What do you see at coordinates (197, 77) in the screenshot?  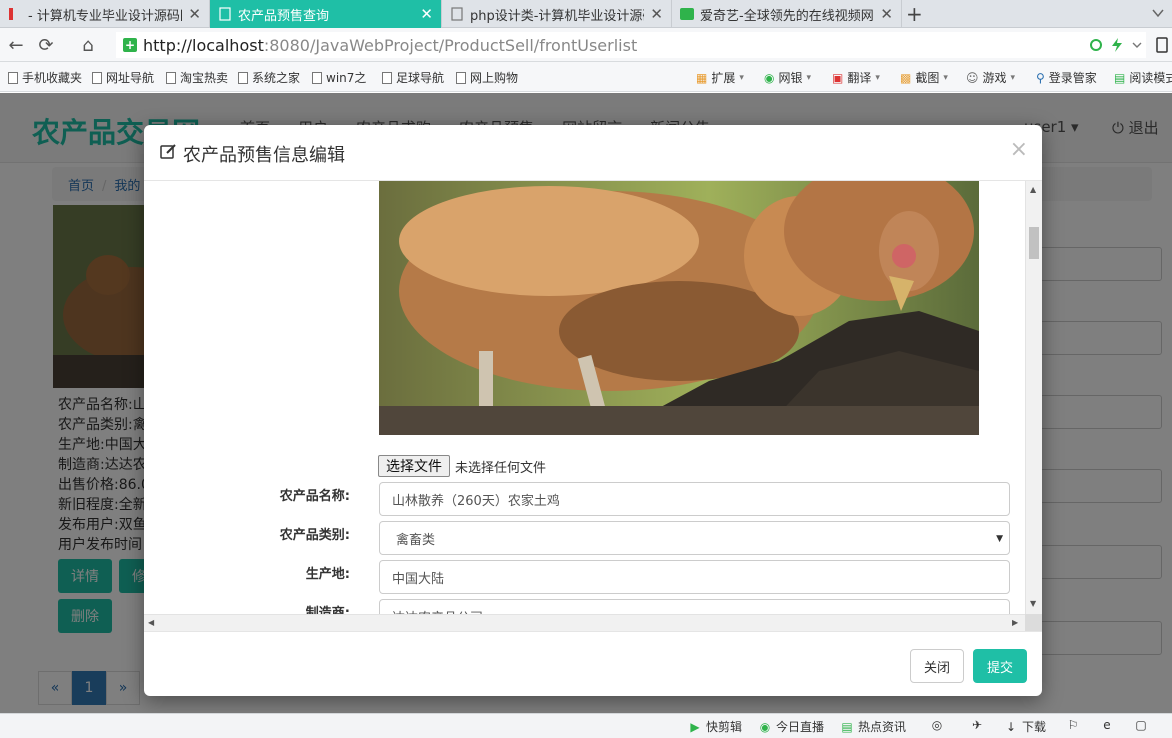 I see `bookmark-taobao: 淘宝热卖` at bounding box center [197, 77].